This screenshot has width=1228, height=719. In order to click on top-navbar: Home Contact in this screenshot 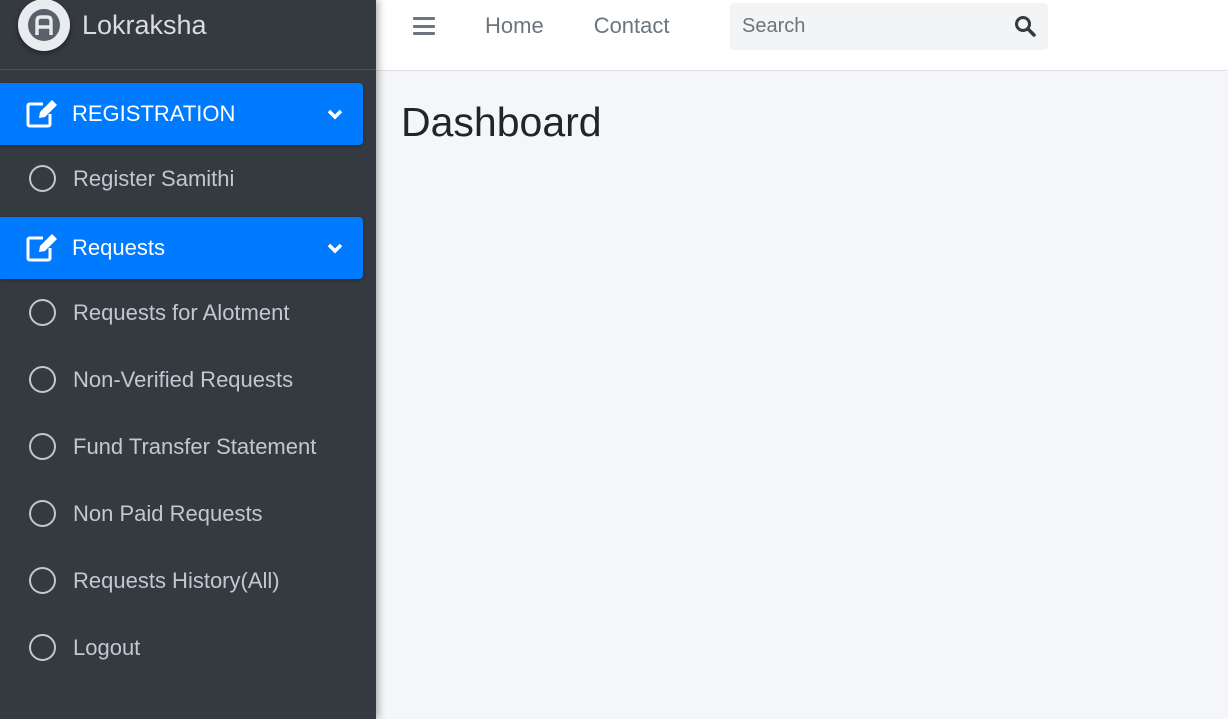, I will do `click(802, 35)`.